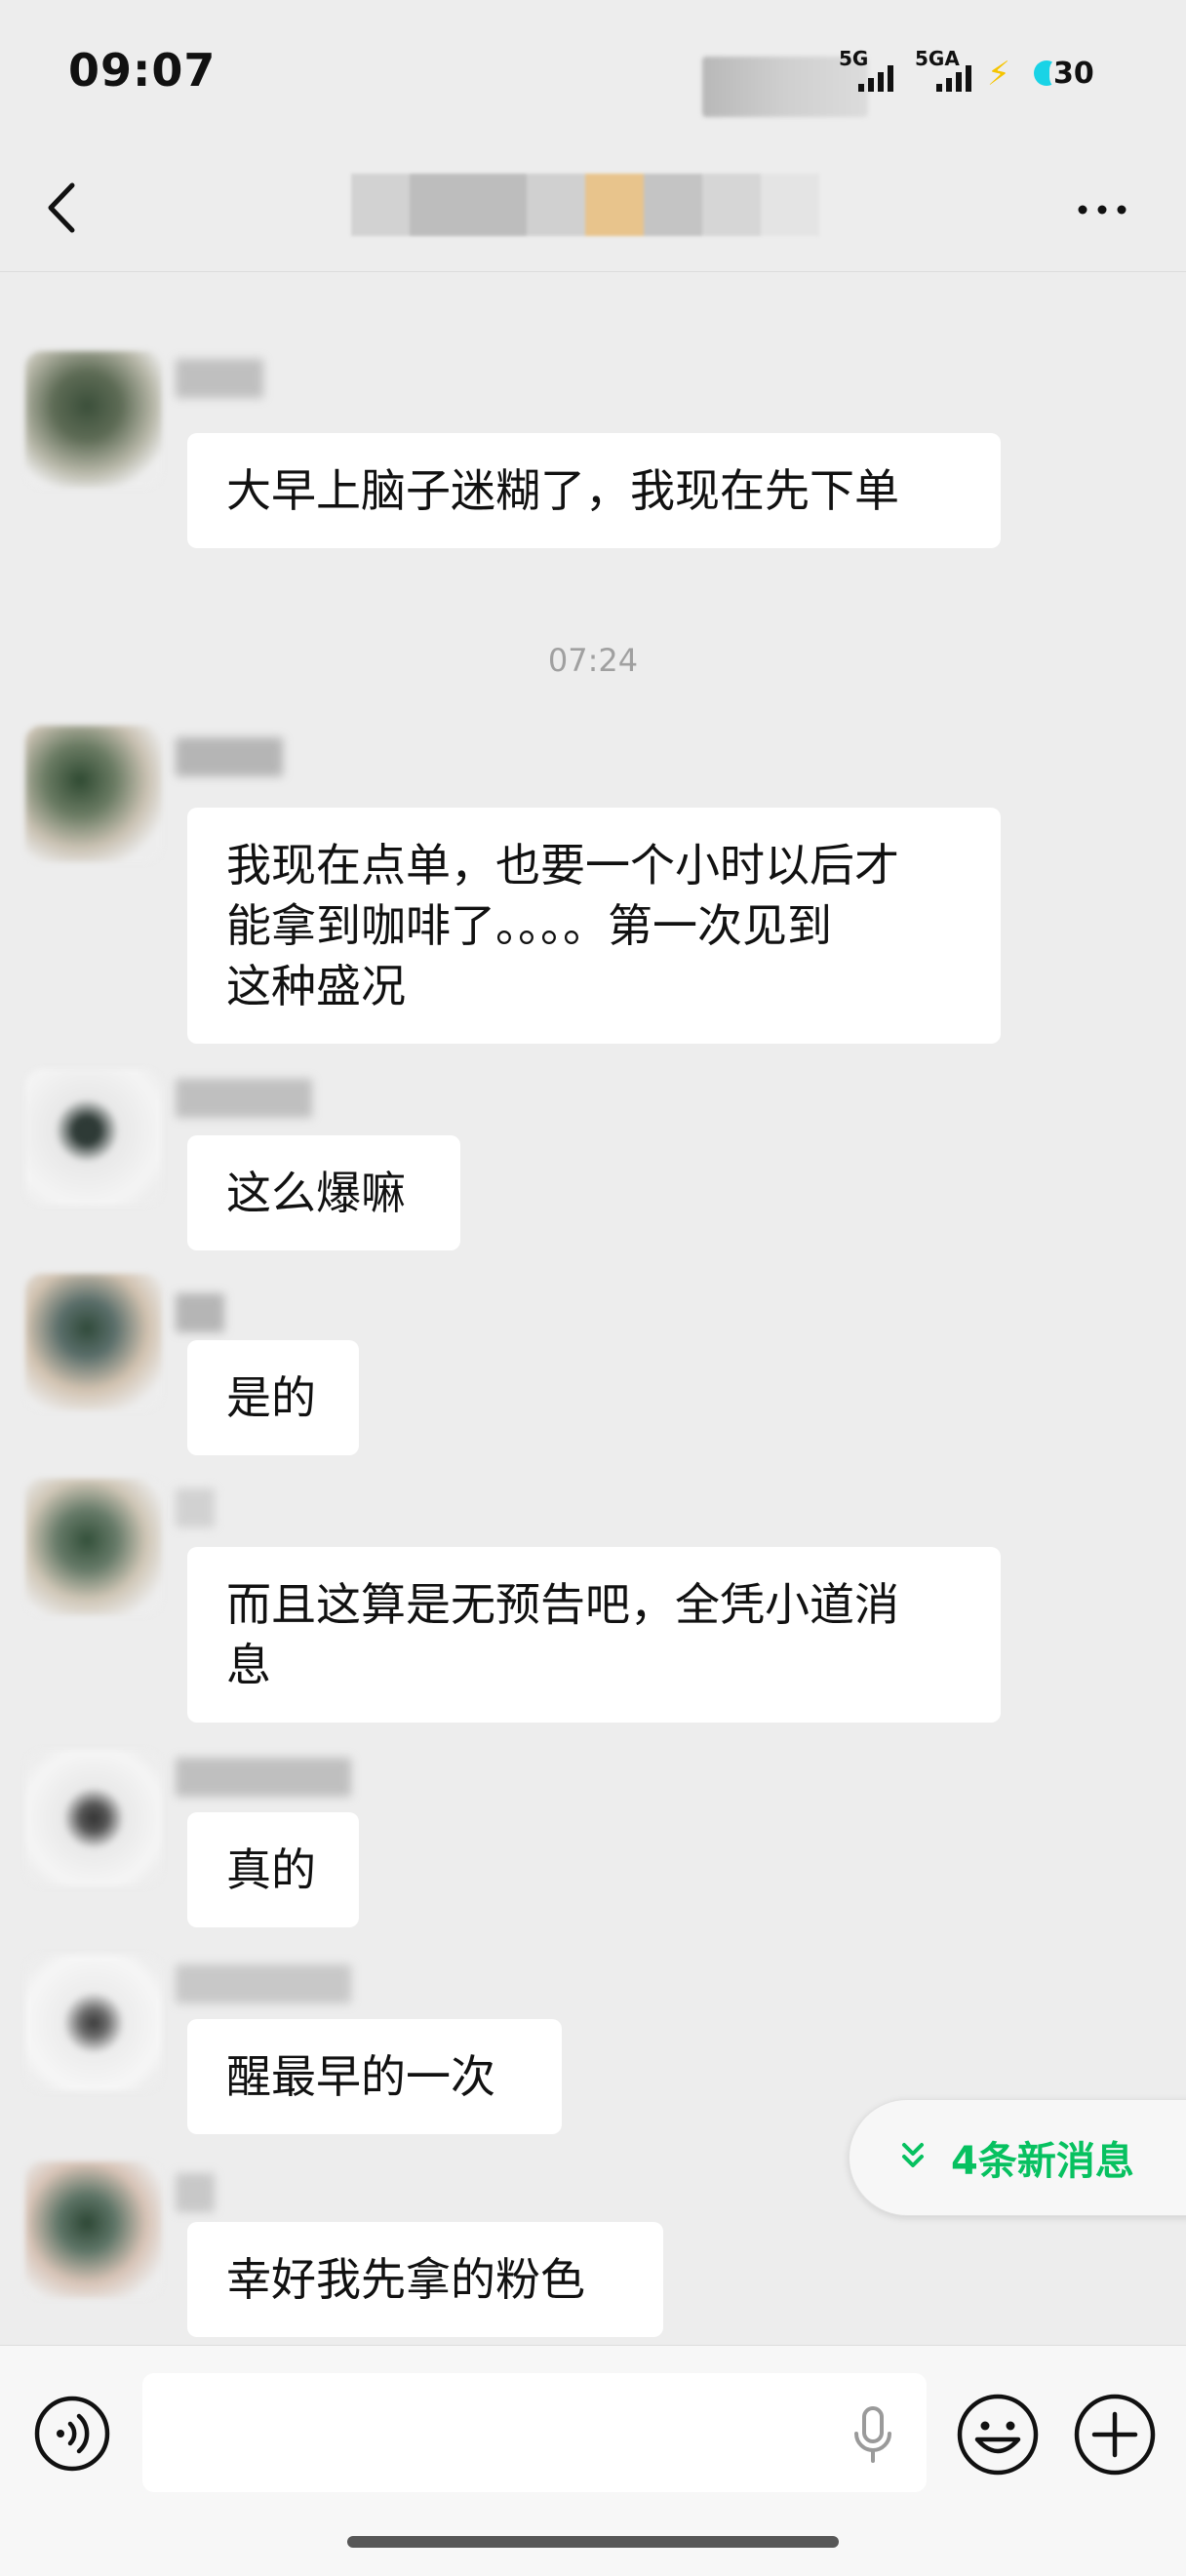 The image size is (1186, 2576). What do you see at coordinates (593, 660) in the screenshot?
I see `message-timestamp: 07:24` at bounding box center [593, 660].